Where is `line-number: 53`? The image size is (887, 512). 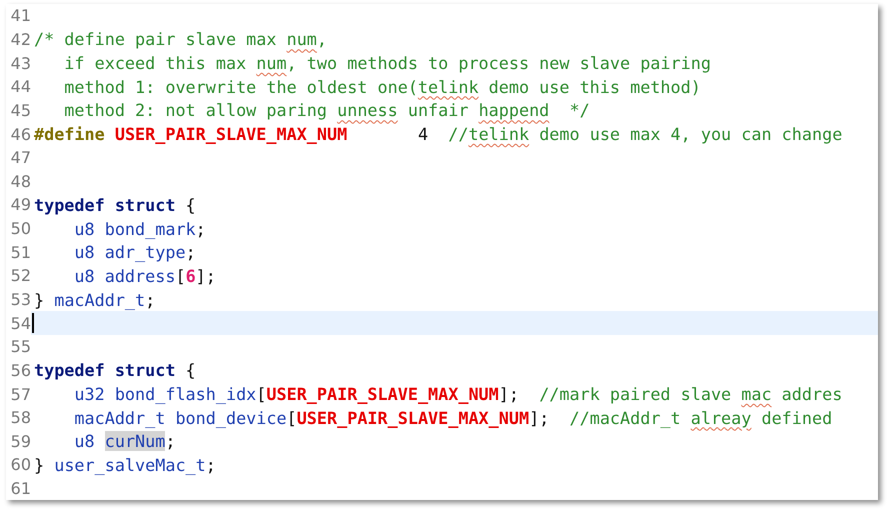 line-number: 53 is located at coordinates (20, 299).